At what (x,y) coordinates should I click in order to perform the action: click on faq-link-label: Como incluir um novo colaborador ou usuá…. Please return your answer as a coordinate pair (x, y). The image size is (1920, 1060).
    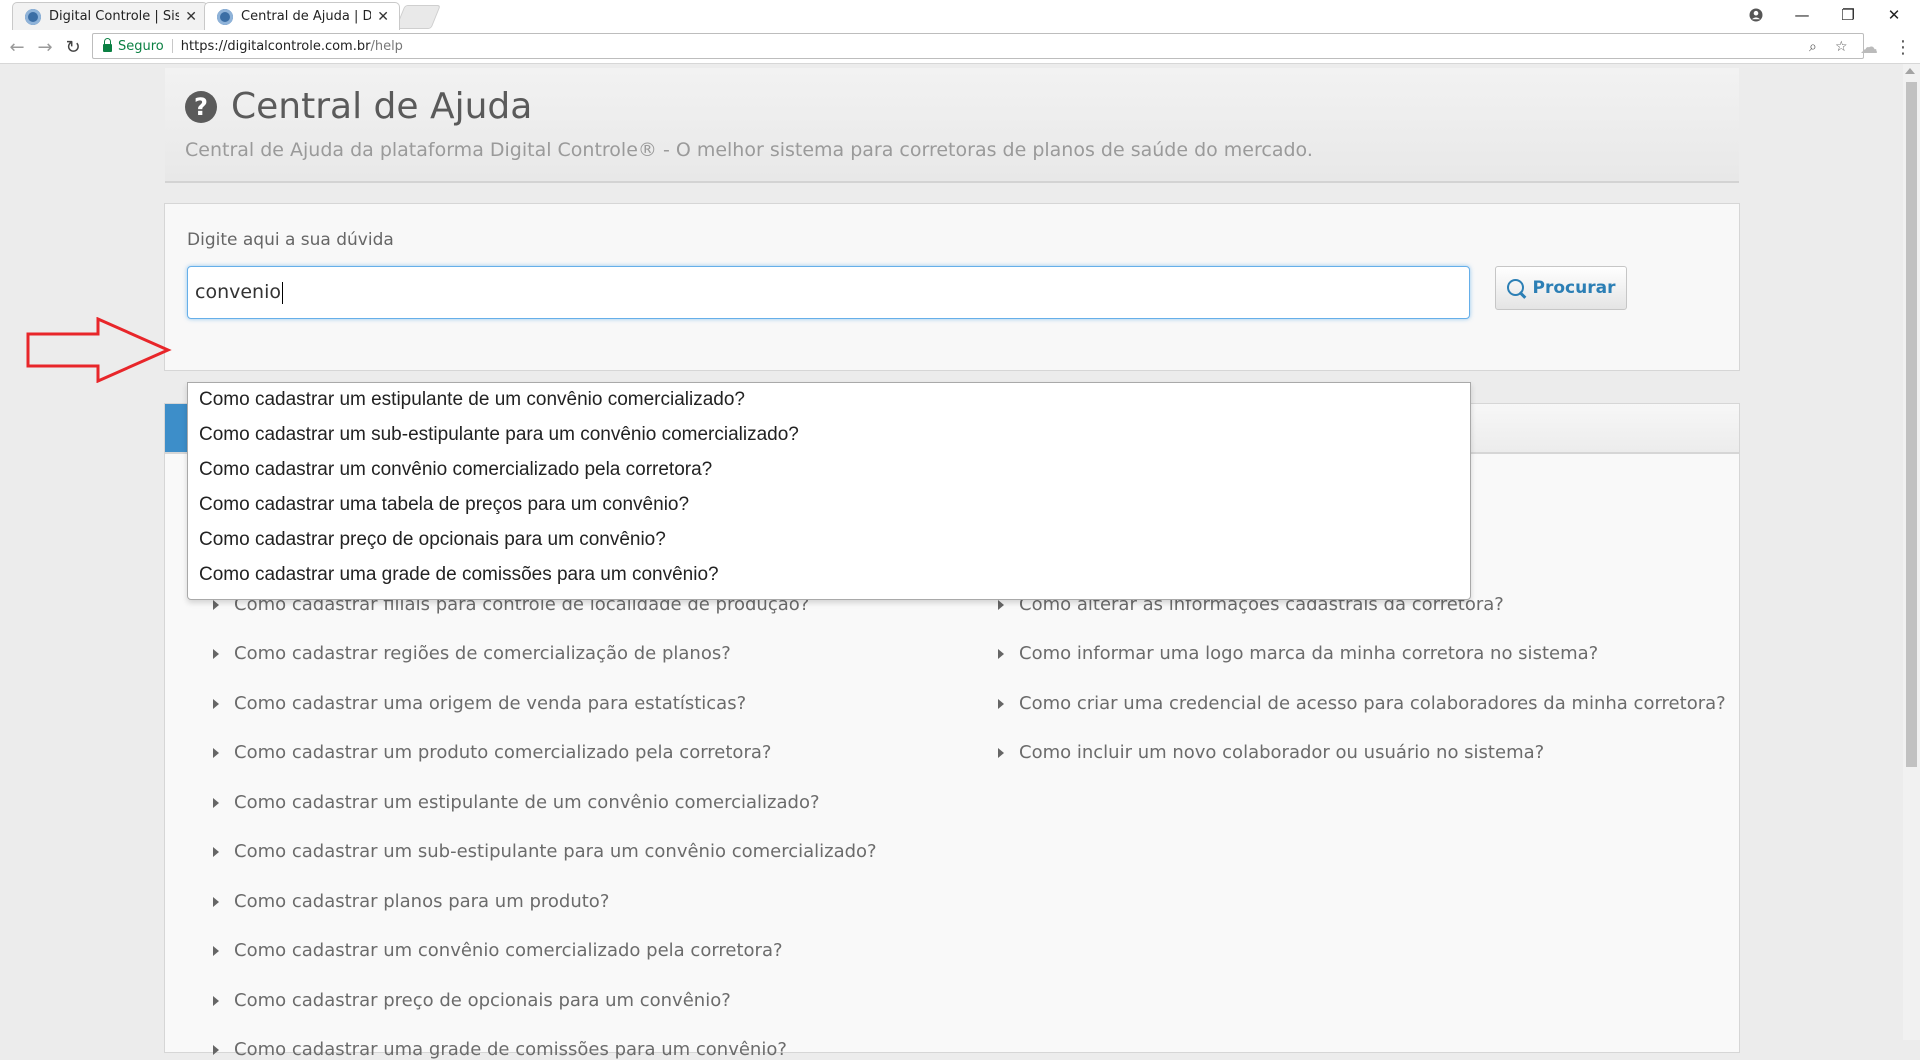
    Looking at the image, I should click on (1282, 752).